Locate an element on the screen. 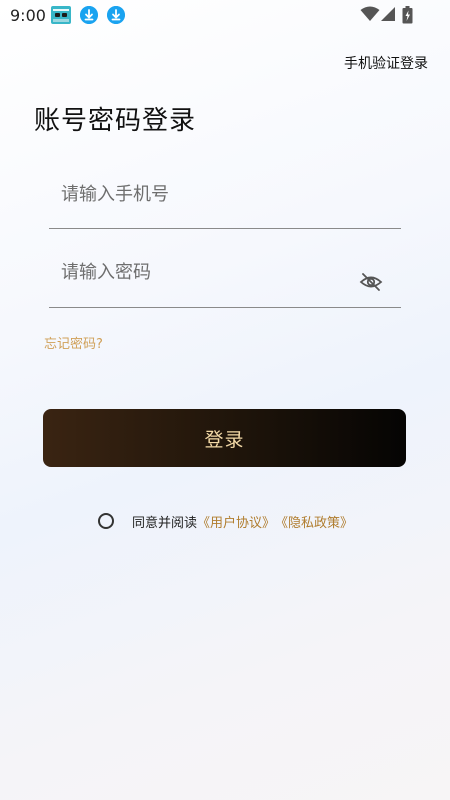 The image size is (450, 800). agreement-row: 同意并阅读 《用户协议》 《隐私政策》 is located at coordinates (225, 521).